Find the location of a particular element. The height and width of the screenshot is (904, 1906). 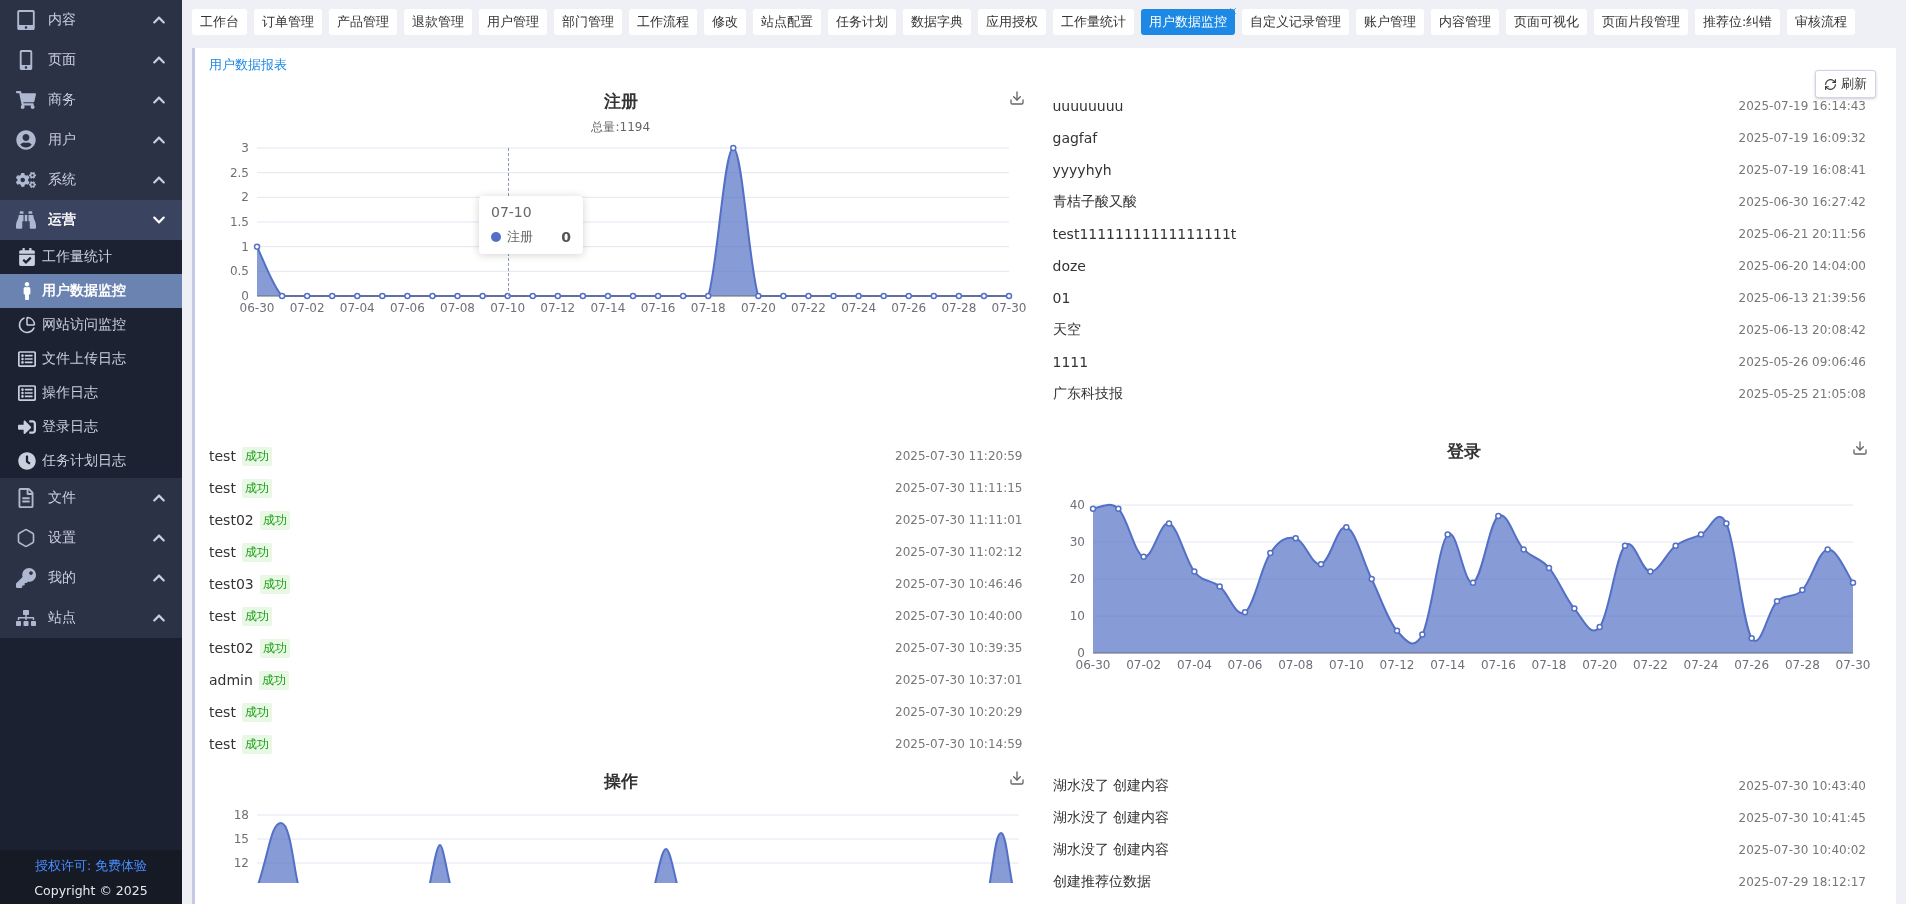

chart-title: 注册 is located at coordinates (620, 101).